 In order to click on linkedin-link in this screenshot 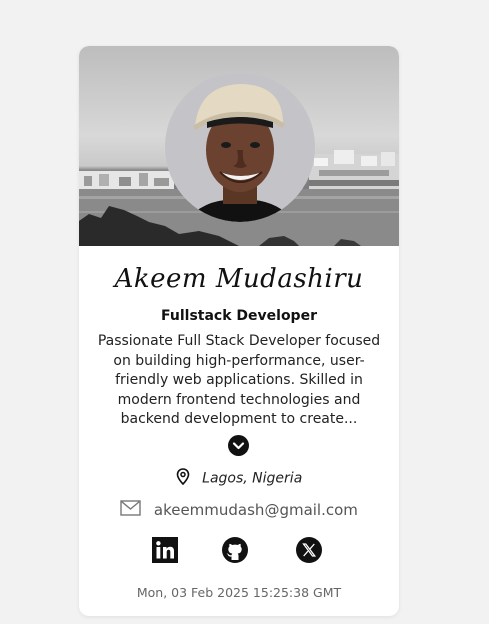, I will do `click(165, 550)`.